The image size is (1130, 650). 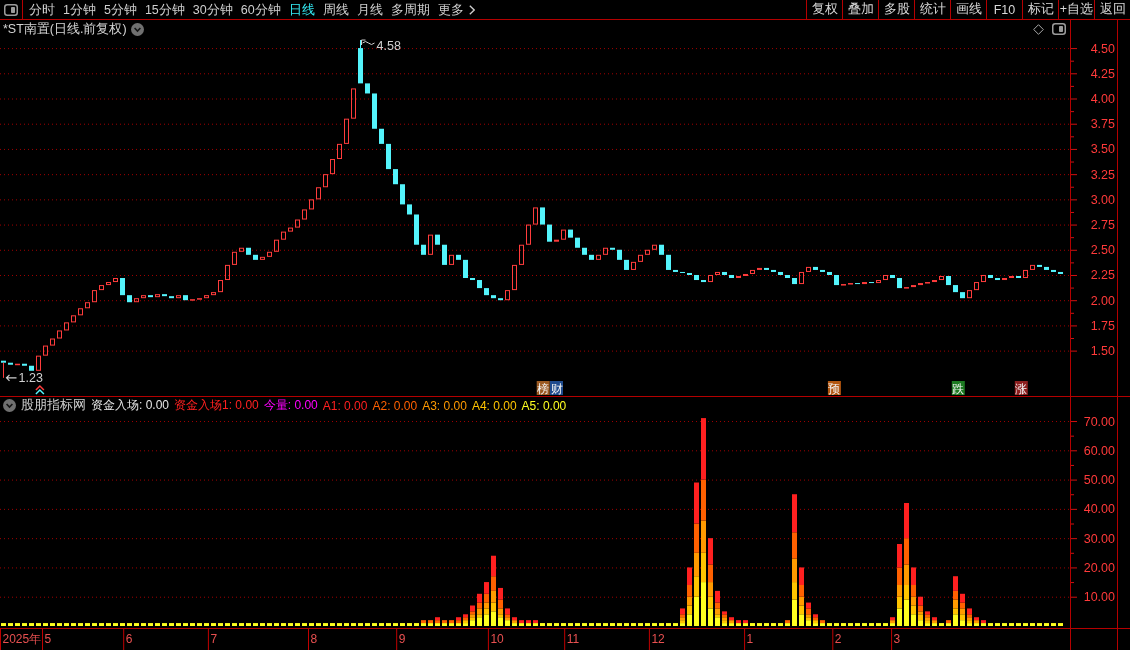 What do you see at coordinates (410, 9) in the screenshot?
I see `period-tab: 多周期` at bounding box center [410, 9].